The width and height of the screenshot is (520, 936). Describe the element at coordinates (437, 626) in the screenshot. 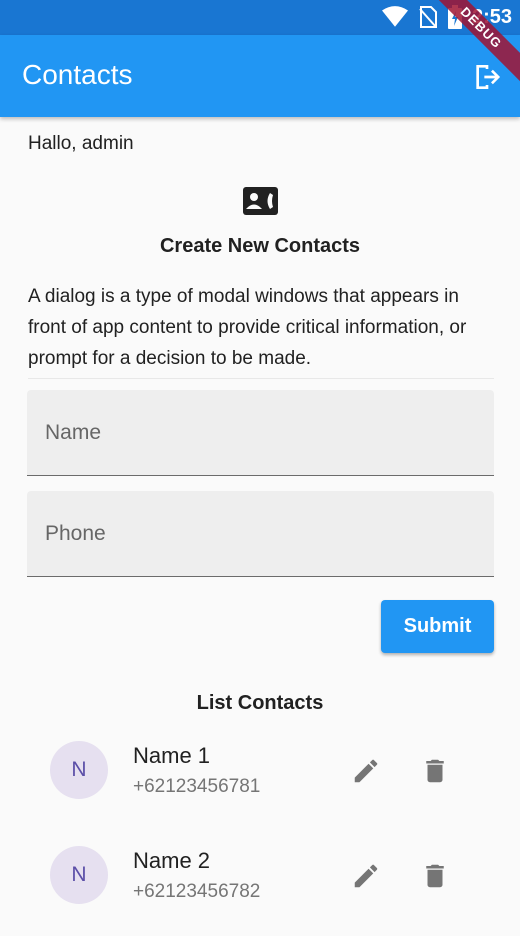

I see `submit-button: Submit` at that location.